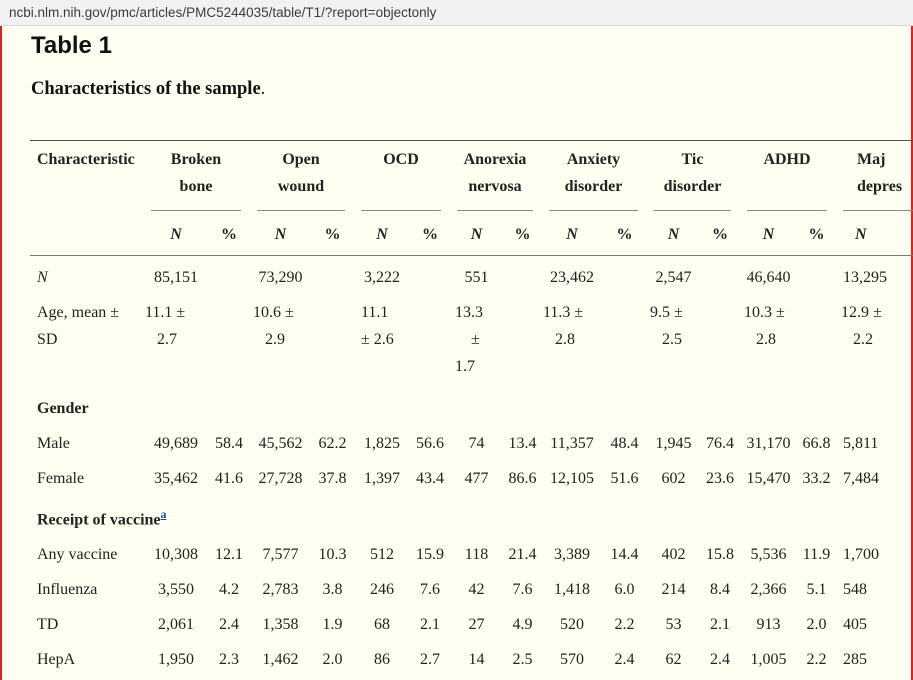 This screenshot has height=680, width=913. Describe the element at coordinates (673, 554) in the screenshot. I see `table-cell: 402` at that location.